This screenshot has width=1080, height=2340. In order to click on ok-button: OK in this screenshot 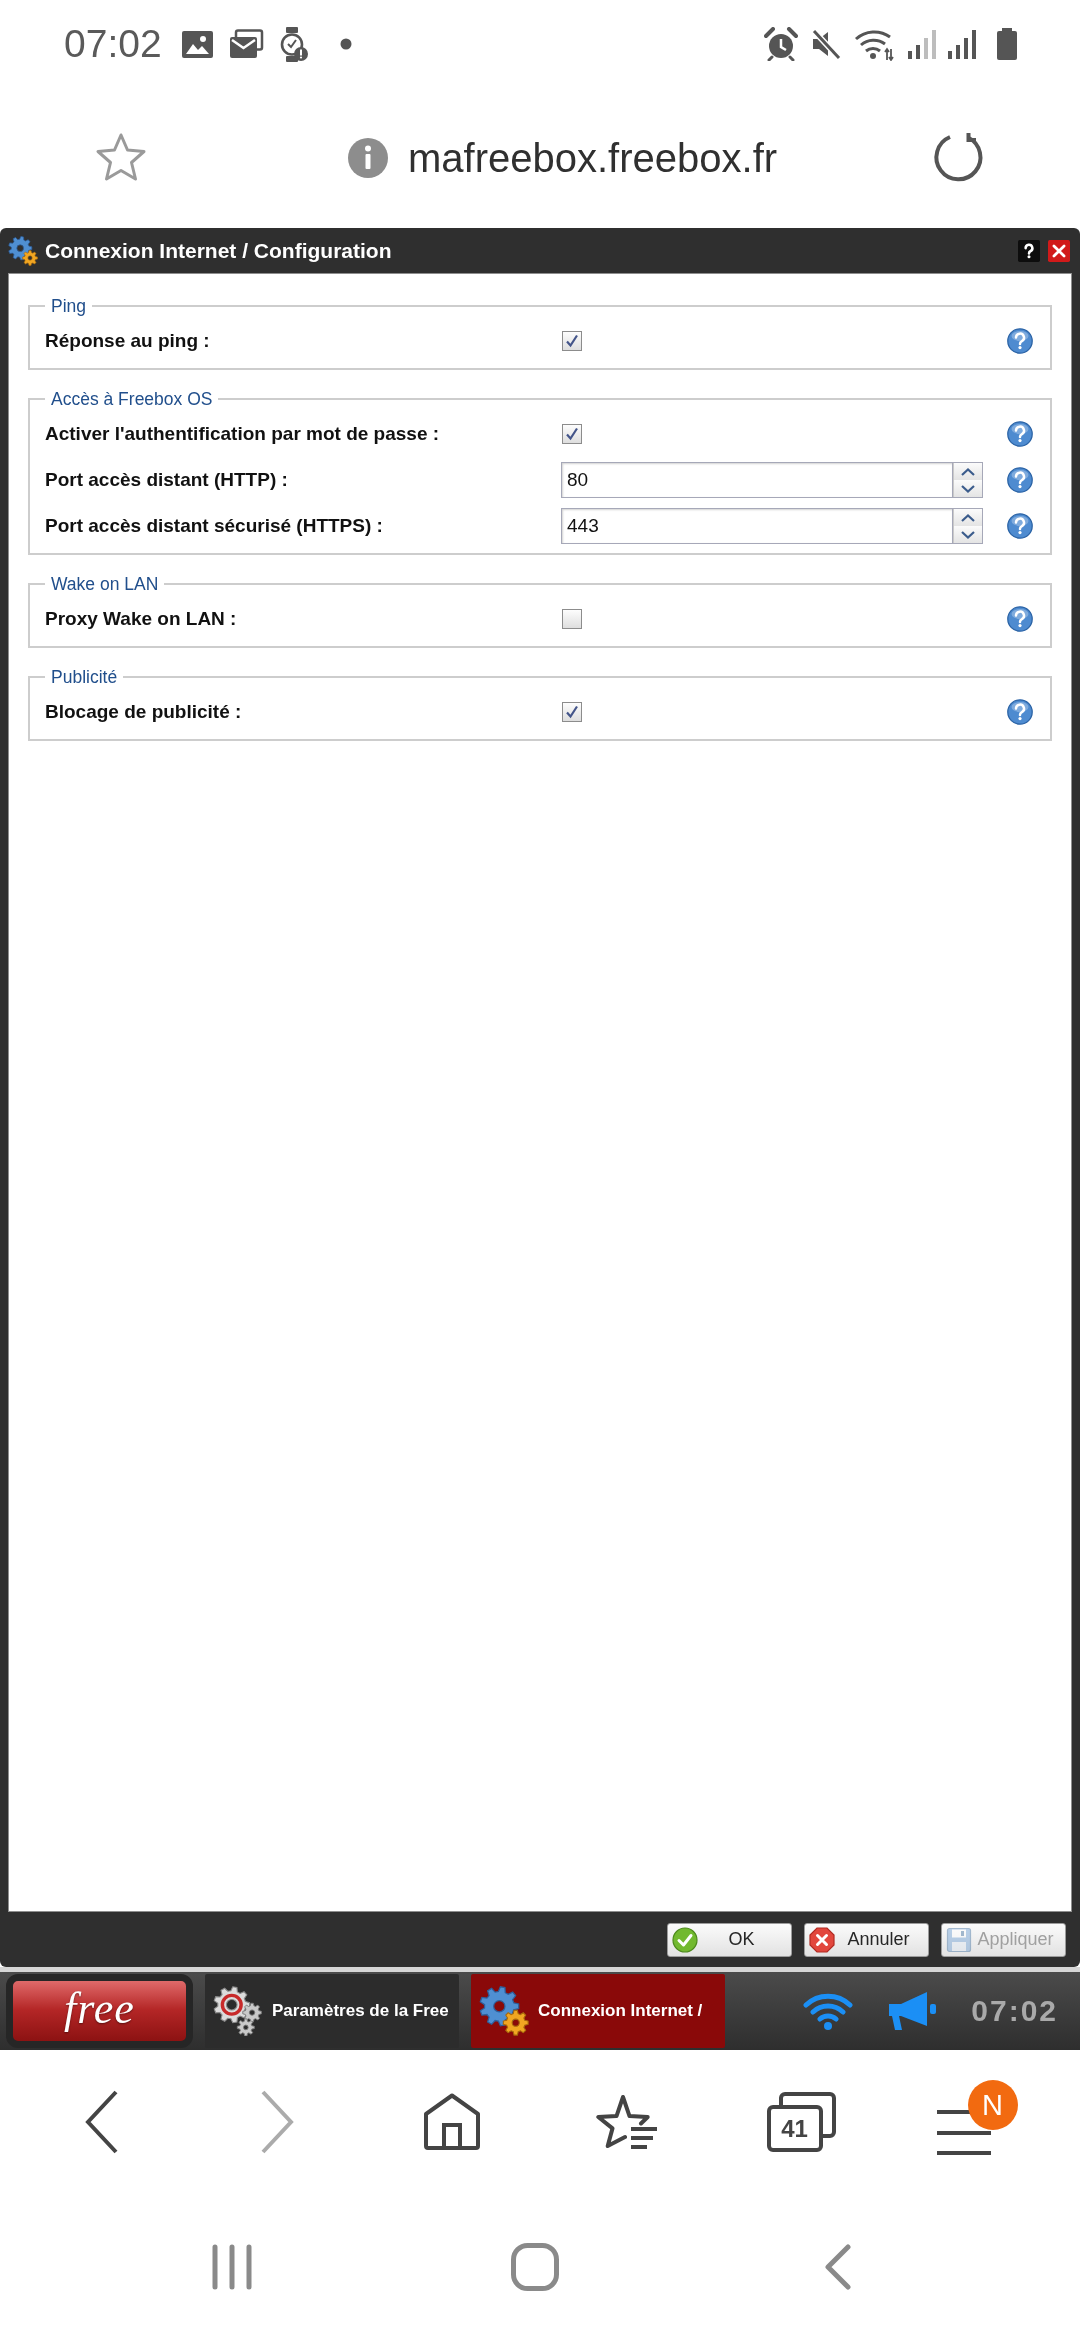, I will do `click(729, 1939)`.